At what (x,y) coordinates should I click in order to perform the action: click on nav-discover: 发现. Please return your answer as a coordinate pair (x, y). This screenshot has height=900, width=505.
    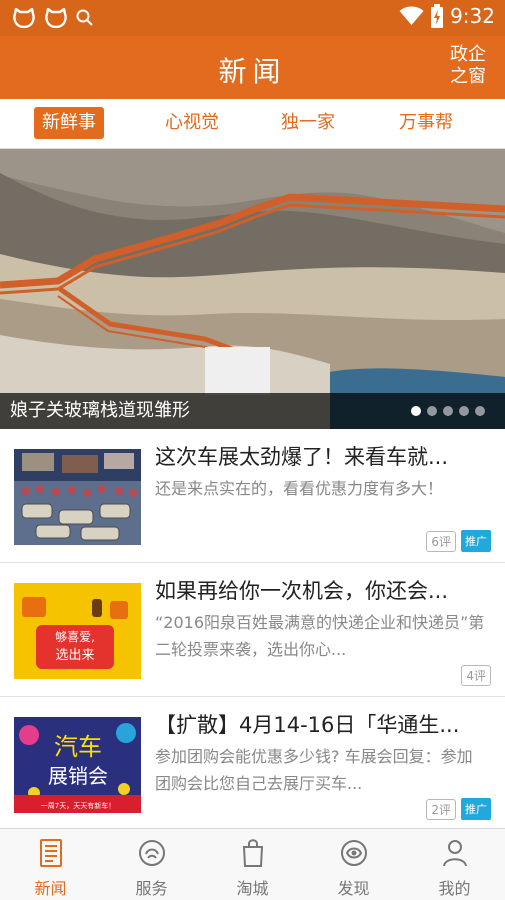
    Looking at the image, I should click on (353, 864).